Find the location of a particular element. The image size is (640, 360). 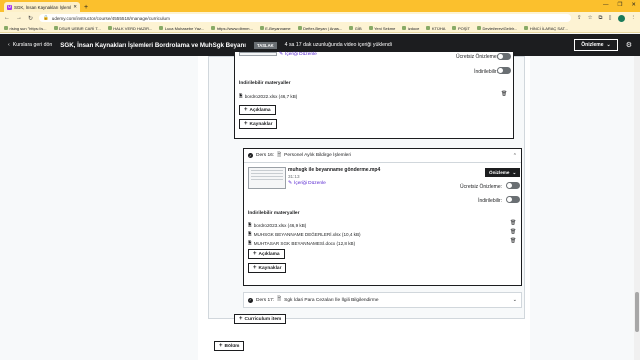

scrollbar-thumb is located at coordinates (637, 312).